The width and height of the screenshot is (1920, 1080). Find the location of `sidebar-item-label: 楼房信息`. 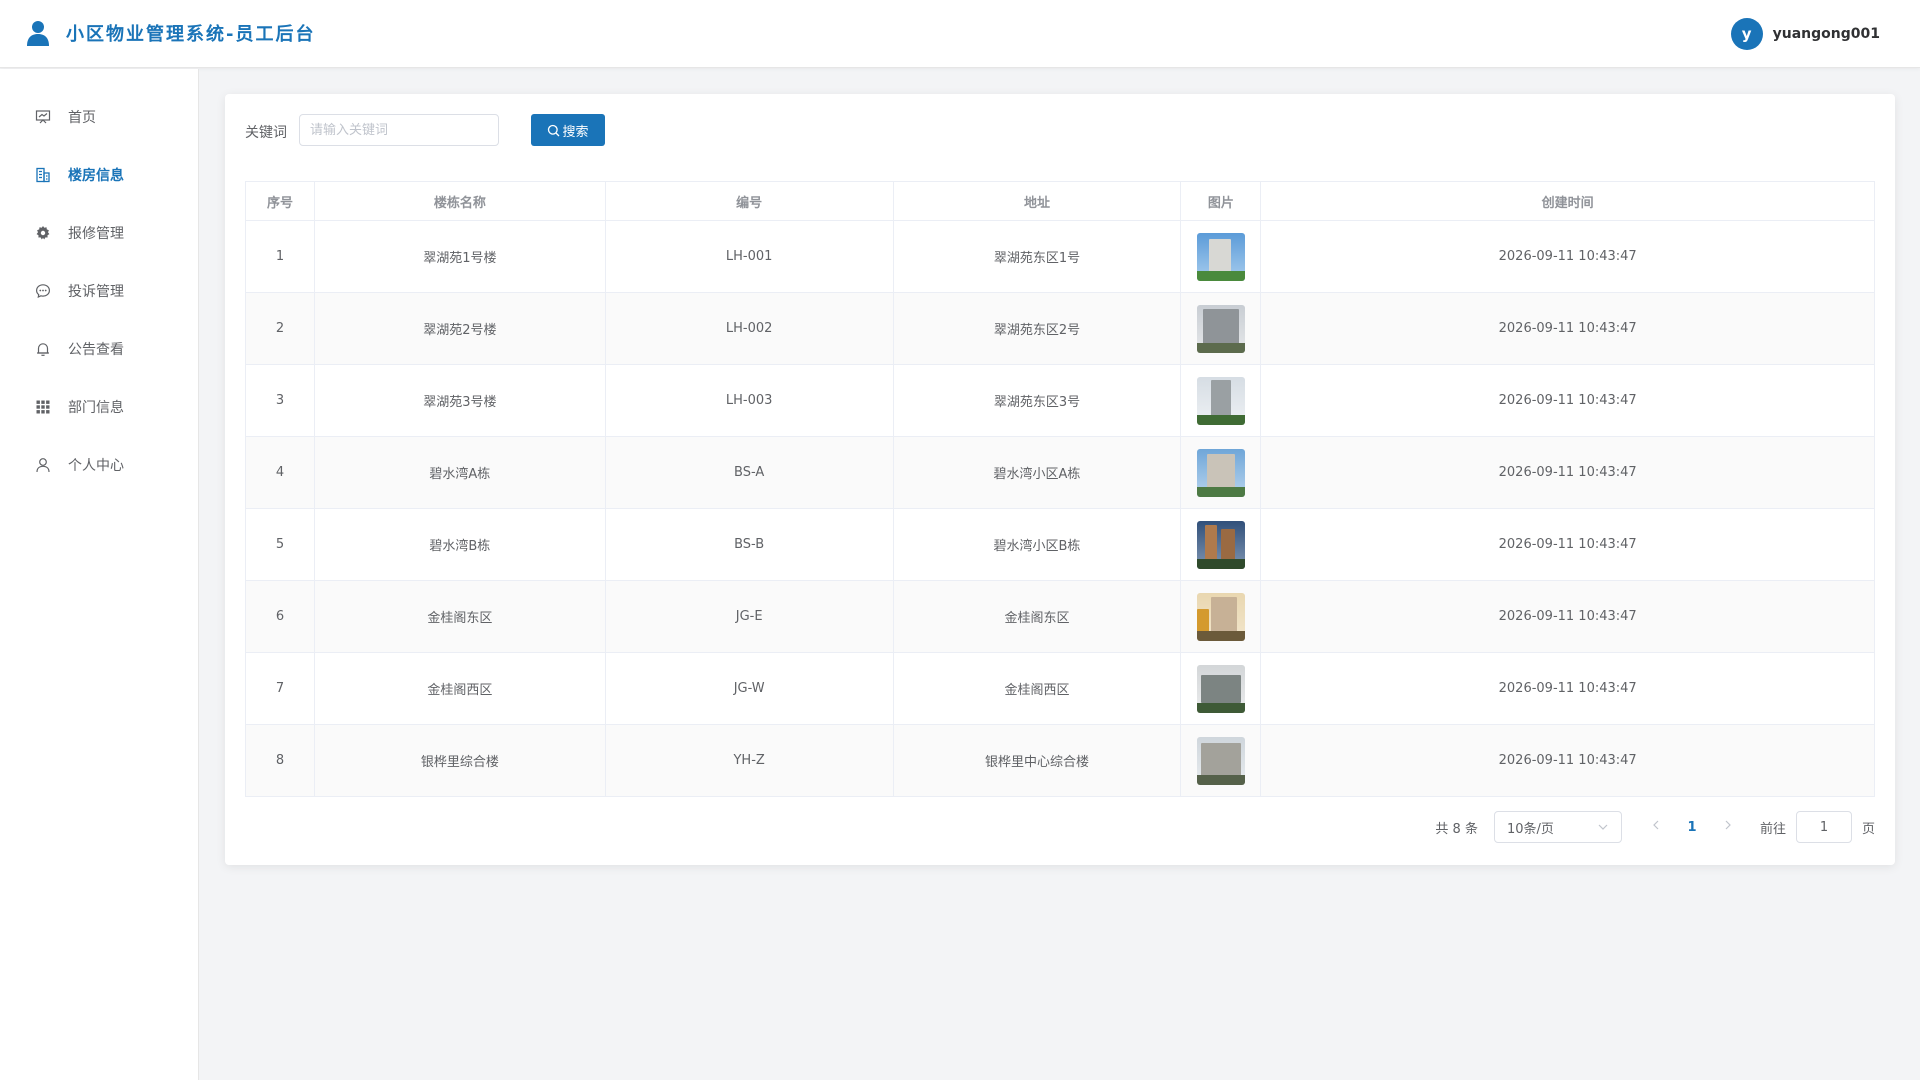

sidebar-item-label: 楼房信息 is located at coordinates (96, 176).